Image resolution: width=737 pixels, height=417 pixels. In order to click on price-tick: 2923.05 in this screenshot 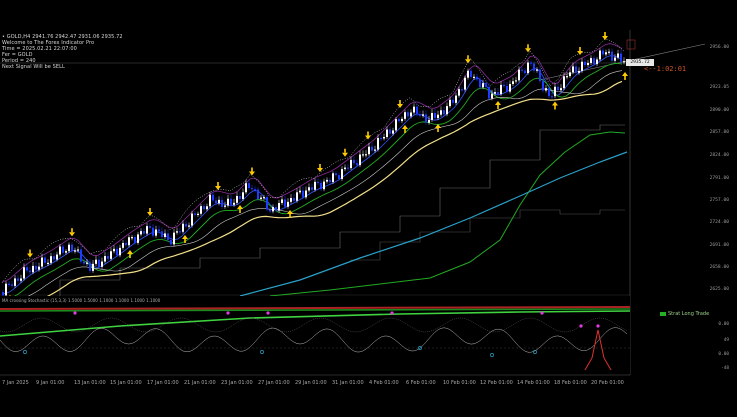, I will do `click(719, 87)`.